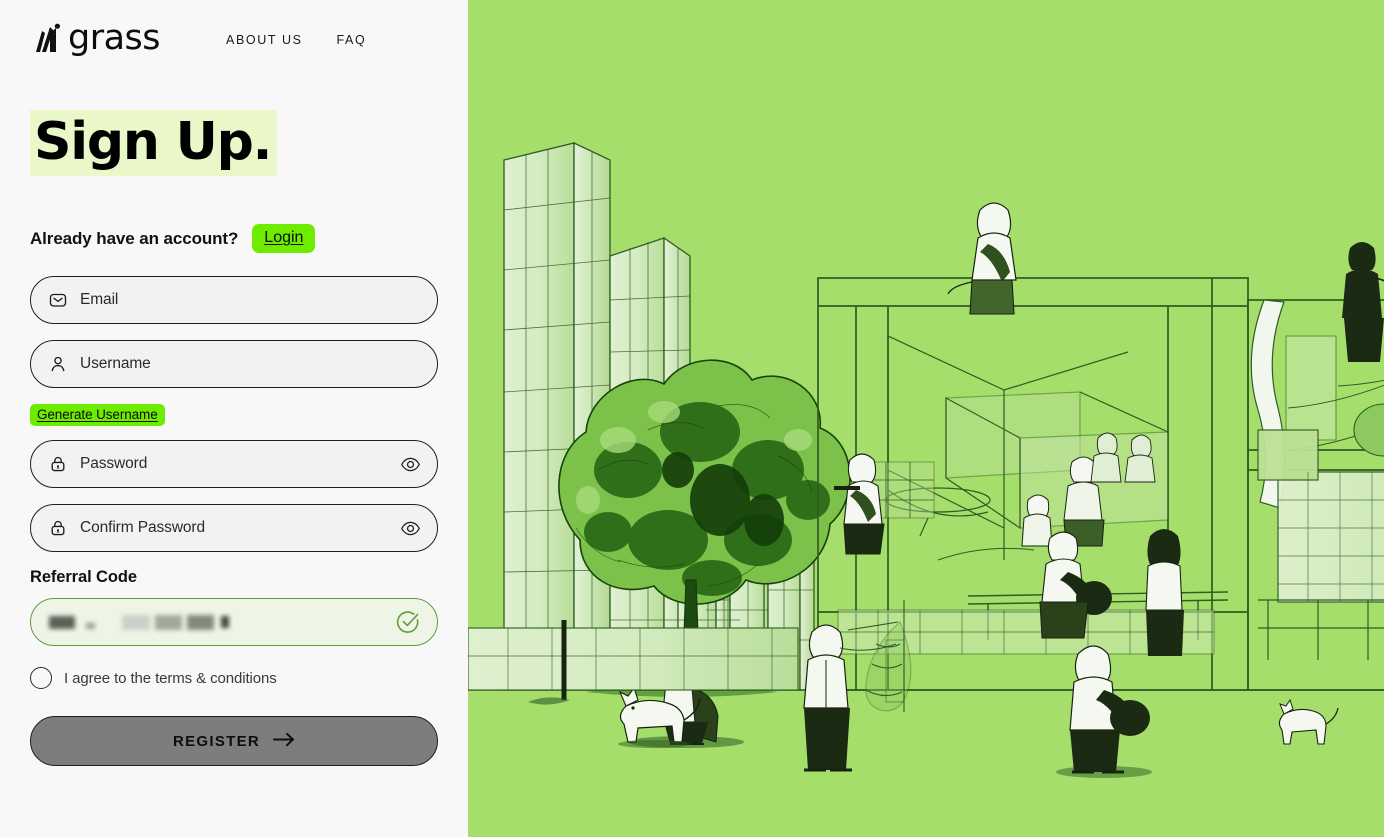 The image size is (1384, 837). Describe the element at coordinates (216, 741) in the screenshot. I see `register-button-label: REGISTER` at that location.